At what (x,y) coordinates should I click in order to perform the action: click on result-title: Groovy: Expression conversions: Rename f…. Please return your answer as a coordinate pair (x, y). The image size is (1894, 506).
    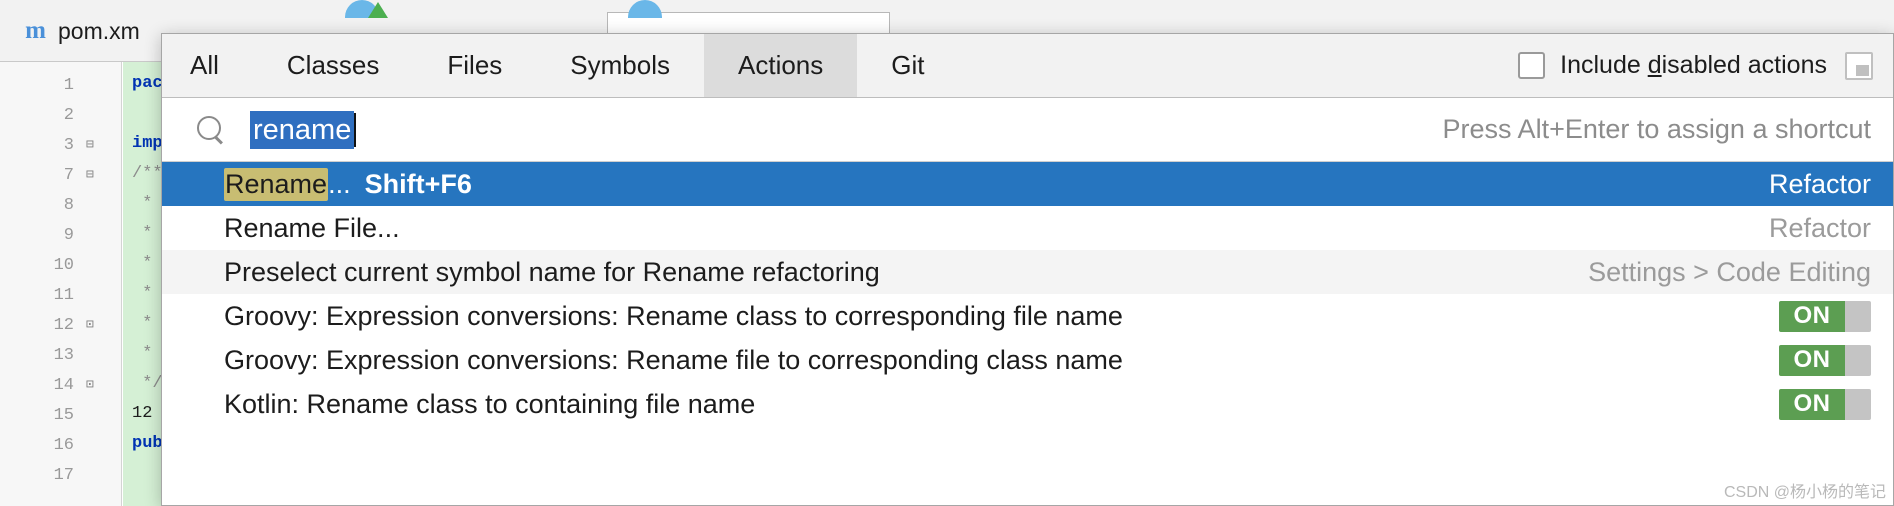
    Looking at the image, I should click on (673, 360).